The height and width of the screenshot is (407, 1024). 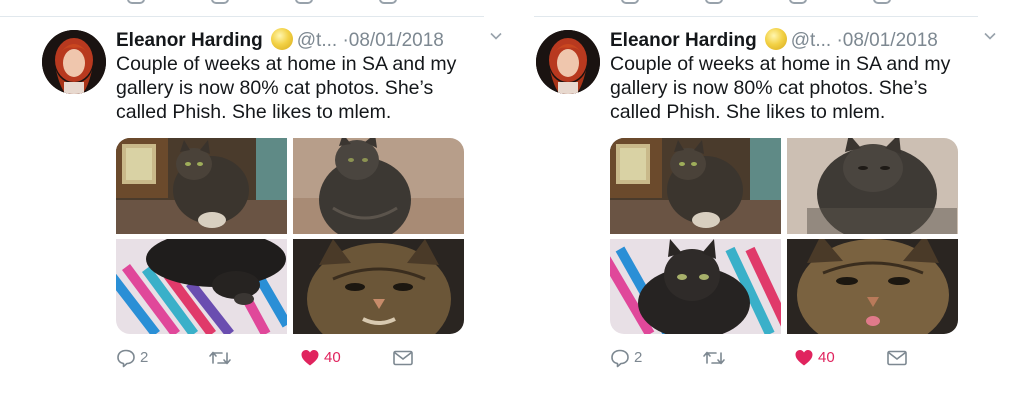 What do you see at coordinates (872, 286) in the screenshot?
I see `photo-cat-face-mlem` at bounding box center [872, 286].